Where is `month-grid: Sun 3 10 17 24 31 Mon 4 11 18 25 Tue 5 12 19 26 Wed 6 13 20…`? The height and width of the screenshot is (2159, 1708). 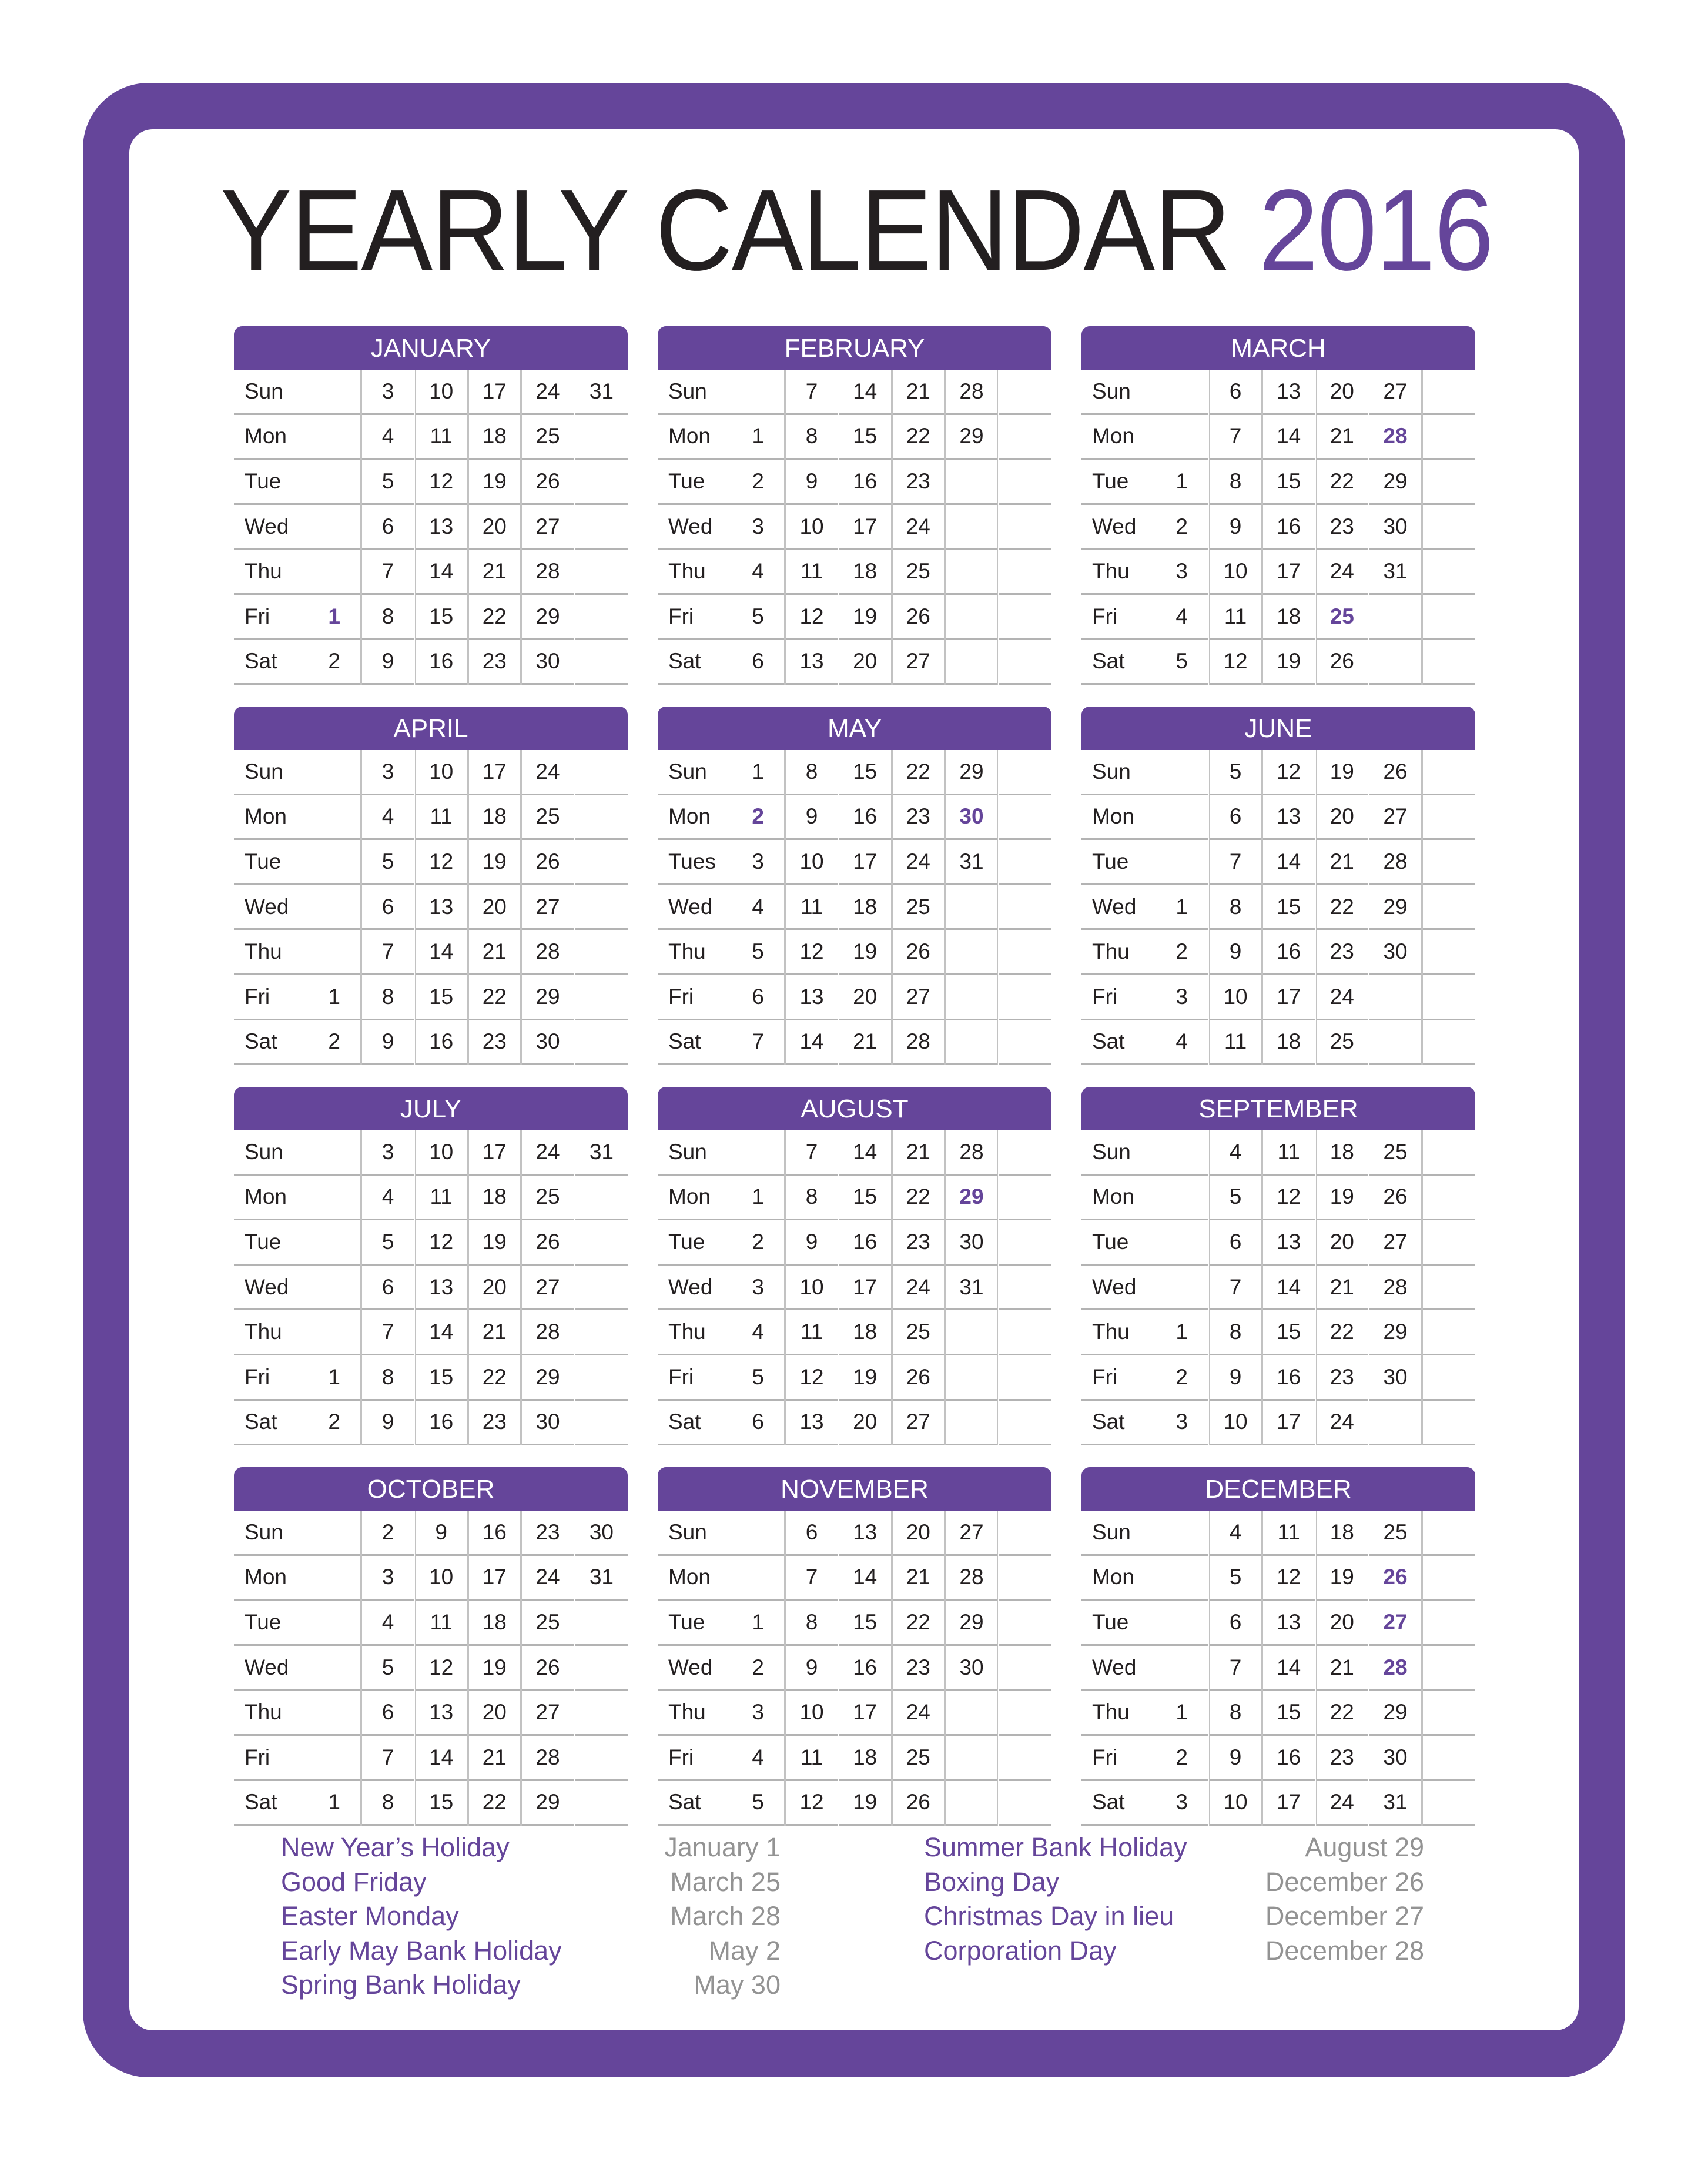
month-grid: Sun 3 10 17 24 31 Mon 4 11 18 25 Tue 5 12 19 26 Wed 6 13 20… is located at coordinates (431, 527).